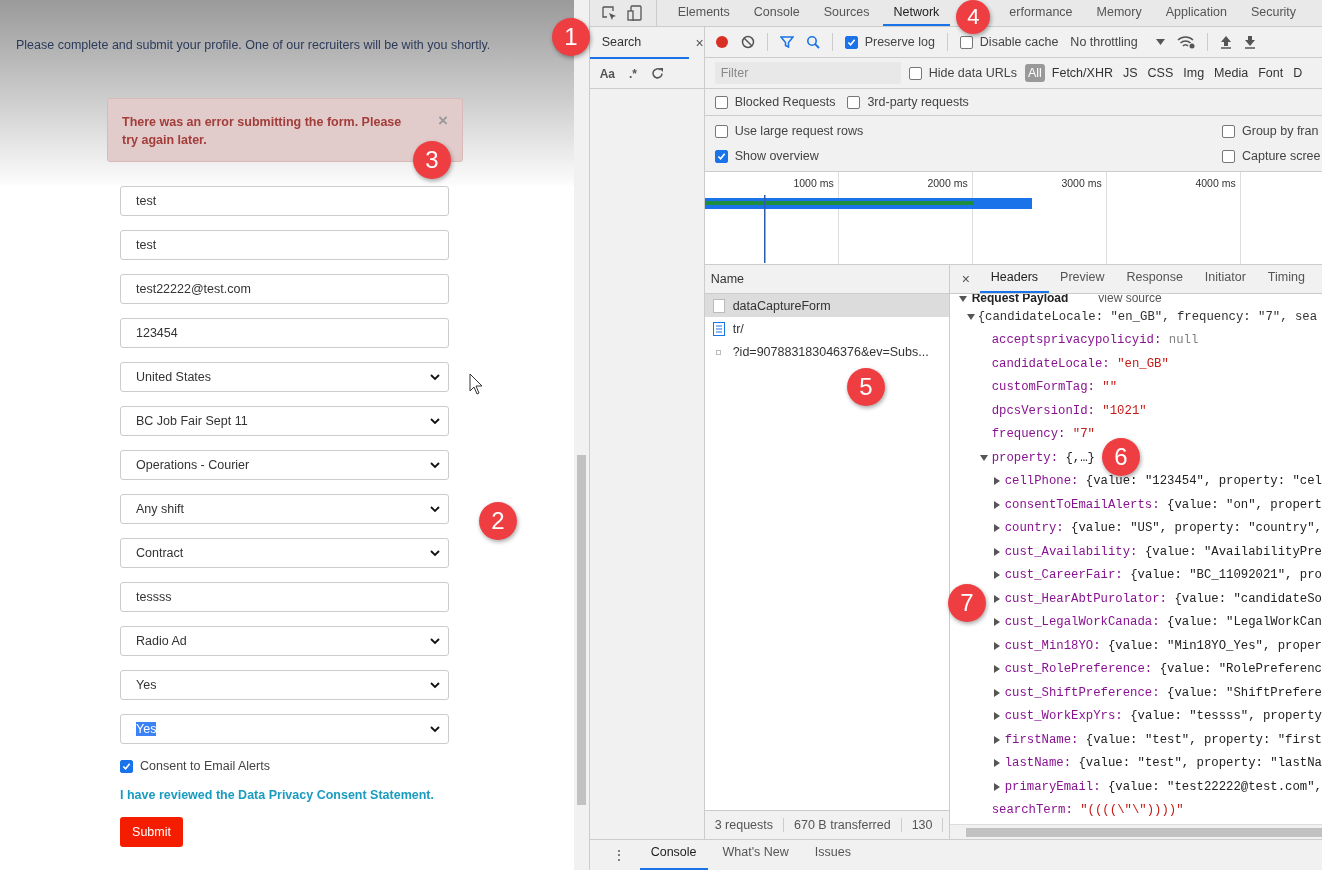  What do you see at coordinates (1025, 457) in the screenshot?
I see `property-key: property:` at bounding box center [1025, 457].